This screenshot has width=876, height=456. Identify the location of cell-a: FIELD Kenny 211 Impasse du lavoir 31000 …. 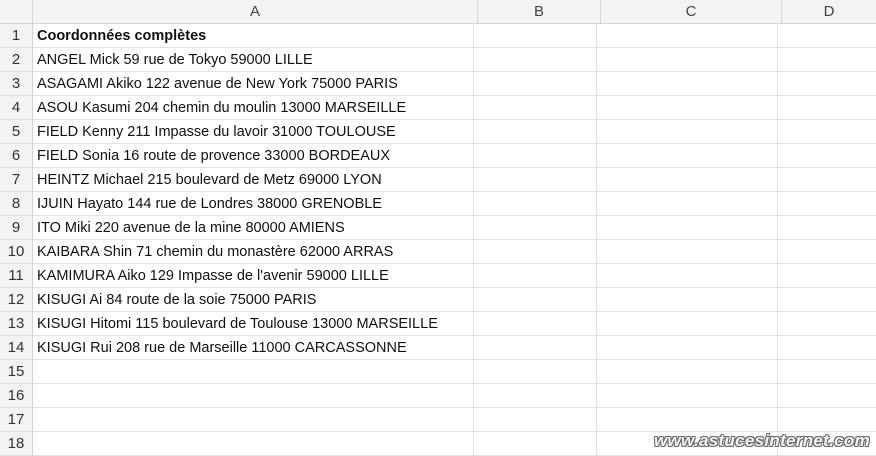
(253, 132).